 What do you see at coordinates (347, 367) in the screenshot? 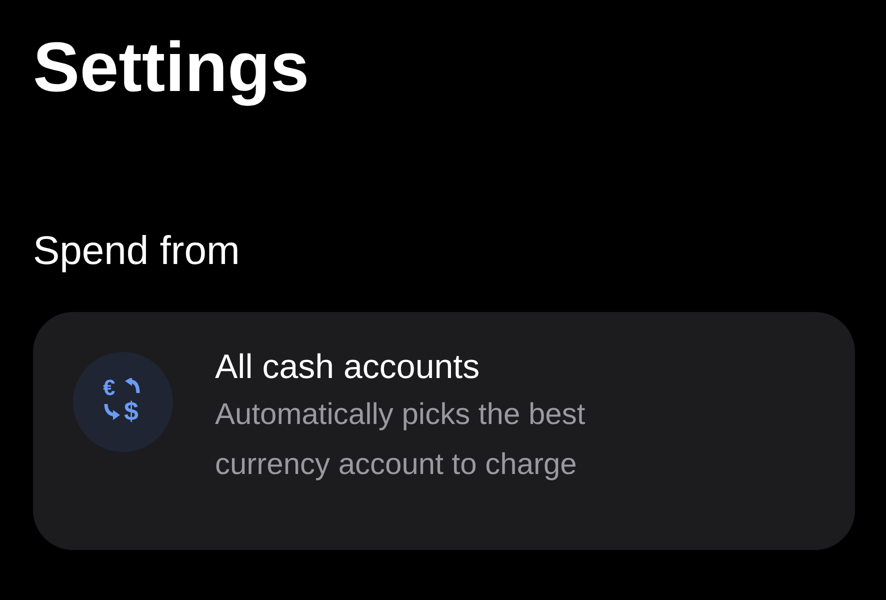
I see `option-title: All cash accounts` at bounding box center [347, 367].